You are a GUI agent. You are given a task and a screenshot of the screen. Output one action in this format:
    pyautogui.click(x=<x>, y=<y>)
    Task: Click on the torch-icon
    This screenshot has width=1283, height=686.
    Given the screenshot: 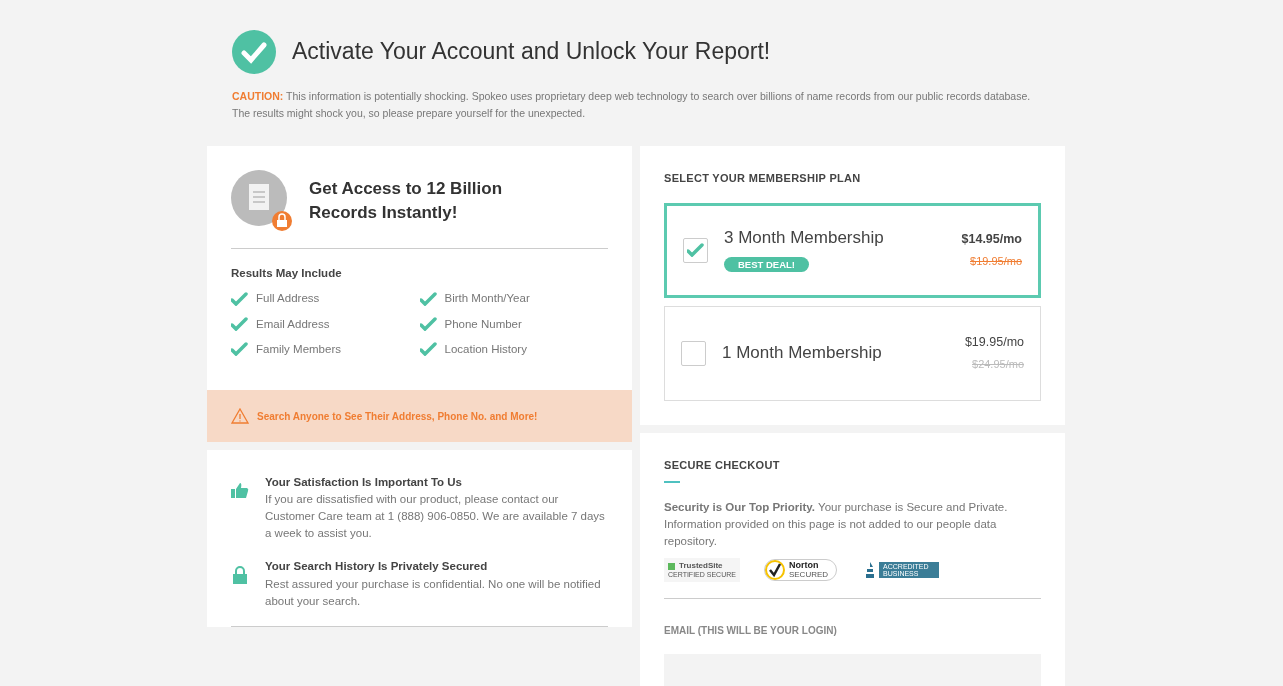 What is the action you would take?
    pyautogui.click(x=870, y=570)
    